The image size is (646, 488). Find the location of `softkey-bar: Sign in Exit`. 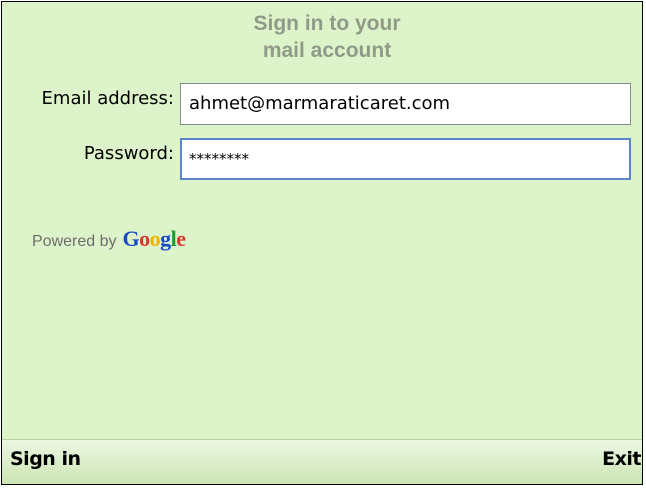

softkey-bar: Sign in Exit is located at coordinates (322, 461).